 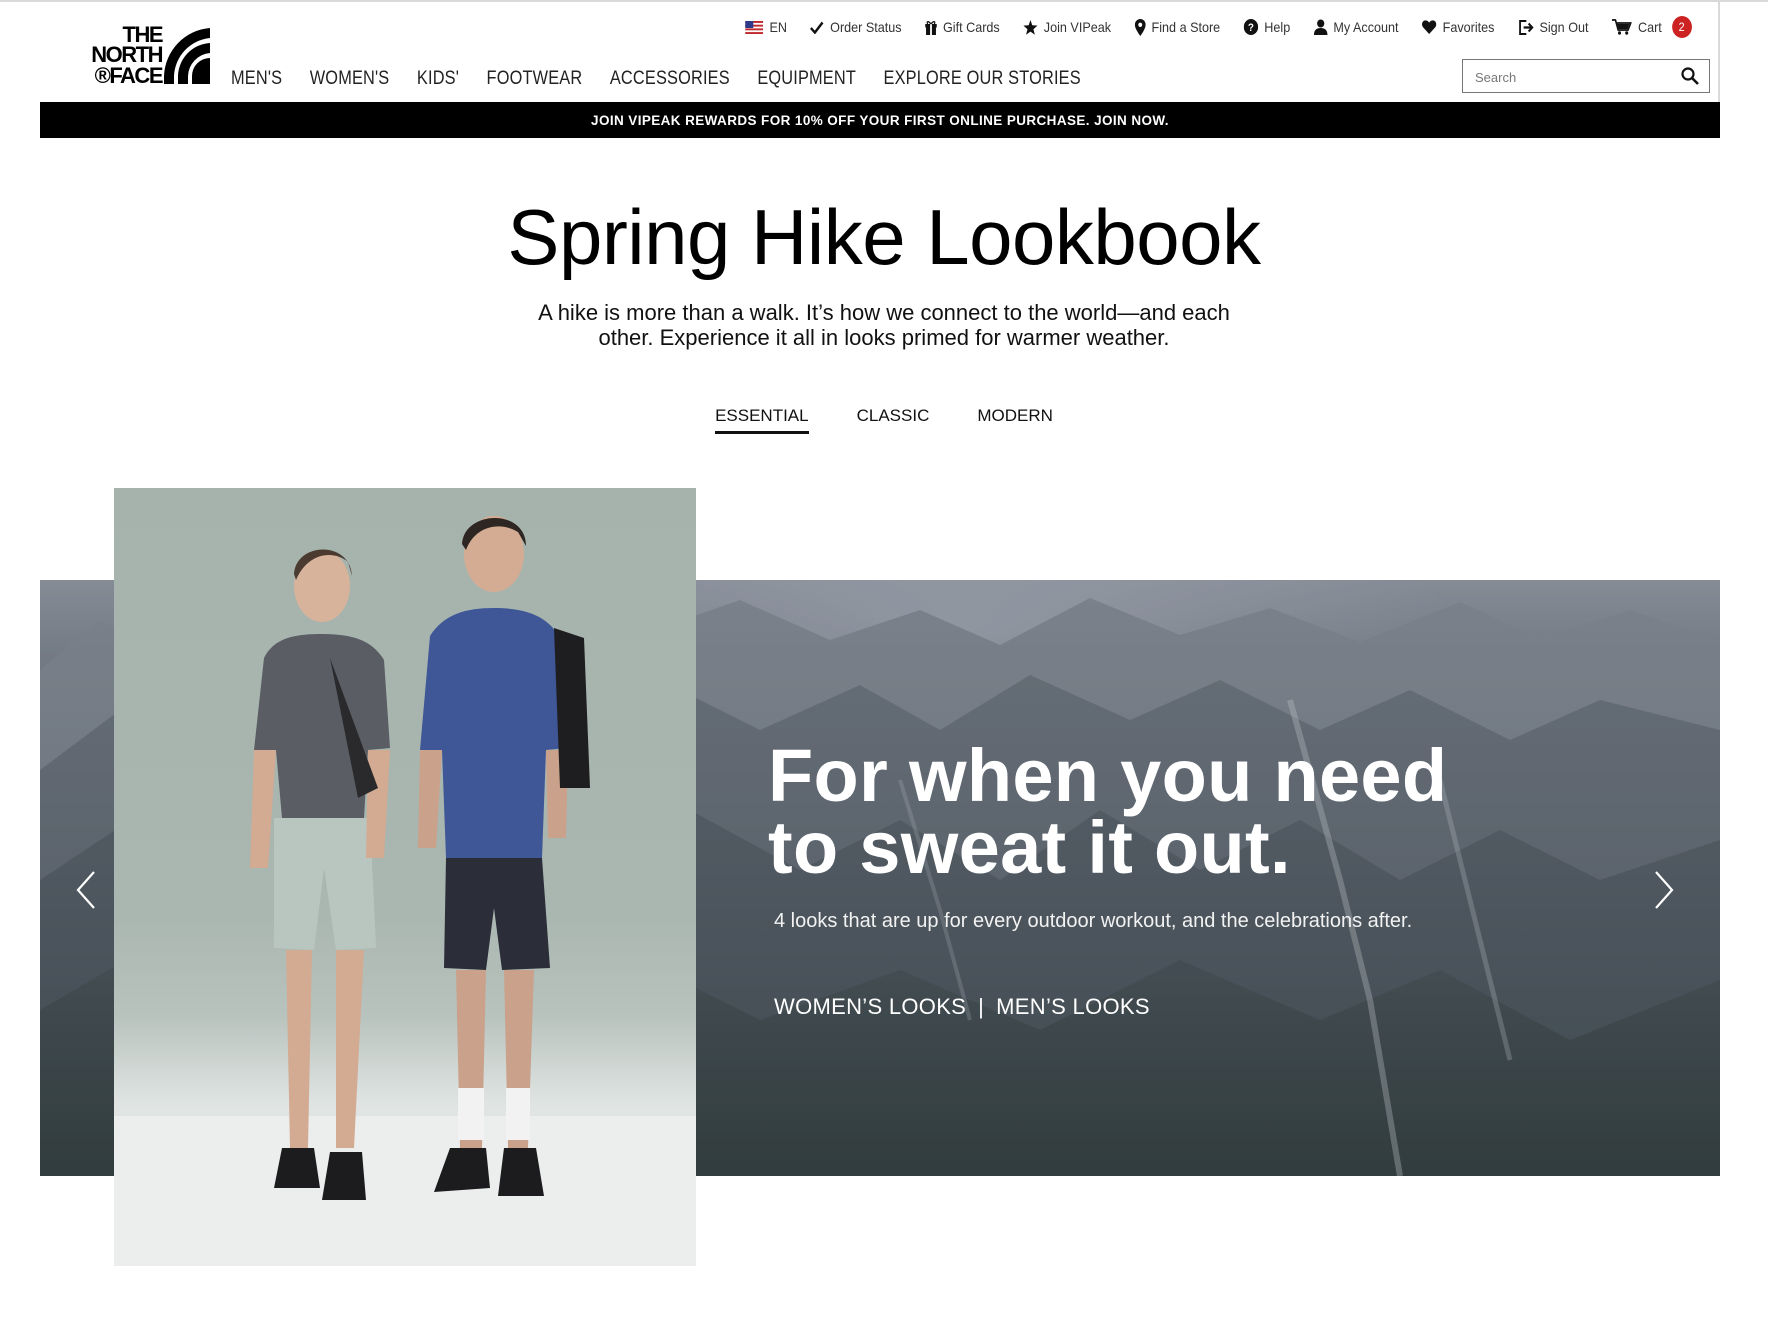 I want to click on find-store-link: Find a Store, so click(x=1177, y=27).